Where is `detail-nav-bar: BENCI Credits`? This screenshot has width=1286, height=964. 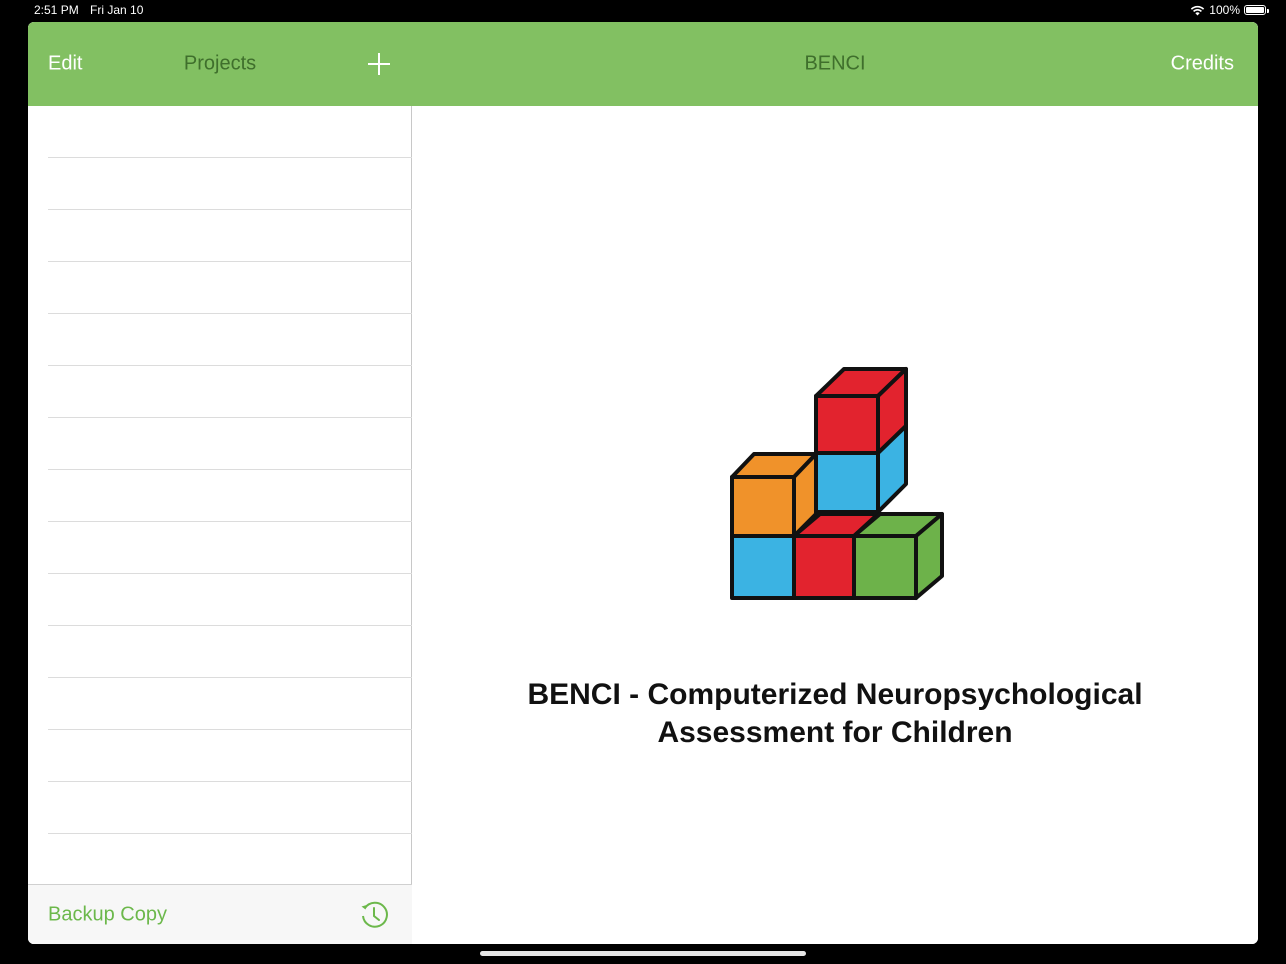
detail-nav-bar: BENCI Credits is located at coordinates (835, 64).